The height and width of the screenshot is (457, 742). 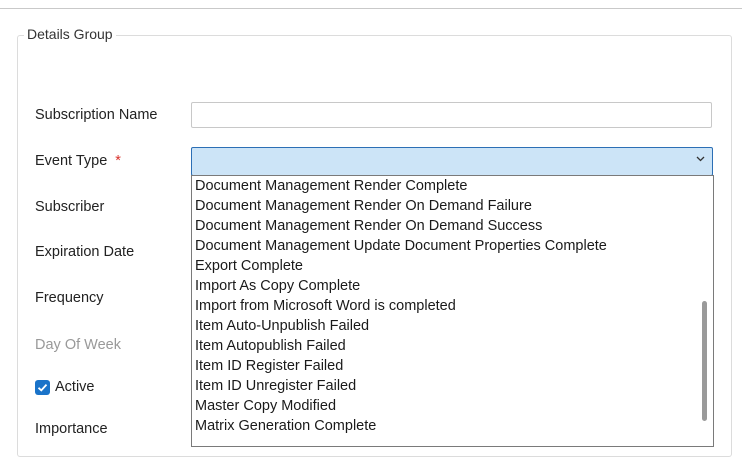 I want to click on subscription-name-input, so click(x=451, y=115).